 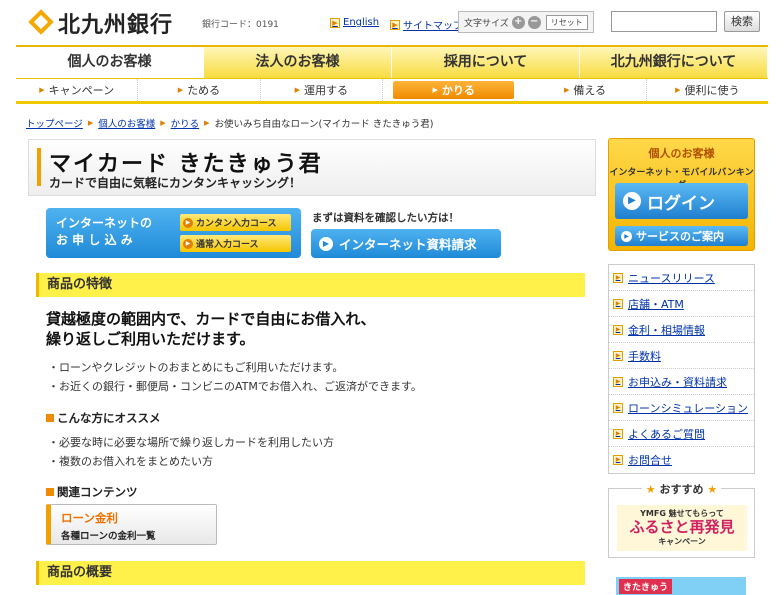 I want to click on doc-request-note: まずは資料を確認したい方は！, so click(x=385, y=218).